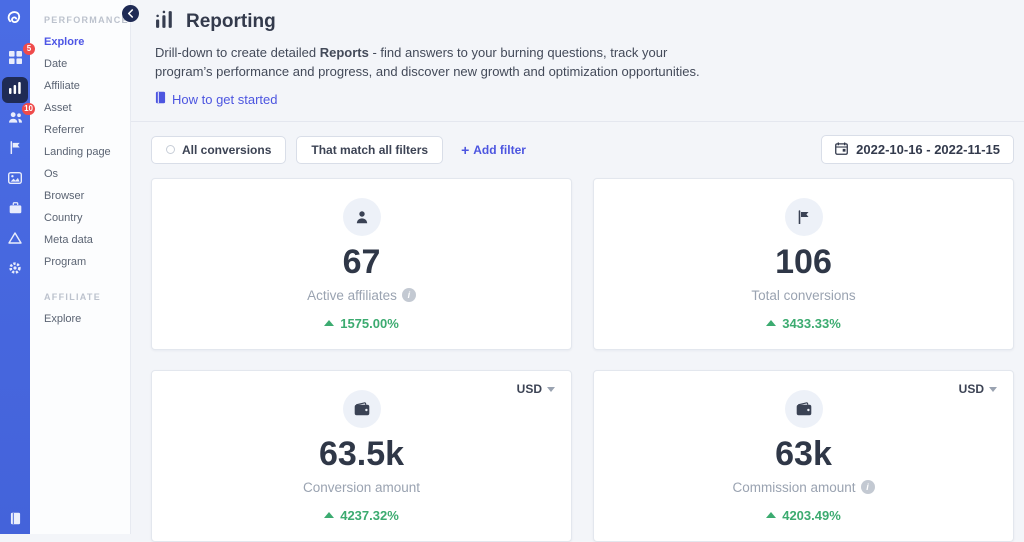  I want to click on stat-card-commission-amount: USD 63k Commission amount 4203.49%, so click(803, 456).